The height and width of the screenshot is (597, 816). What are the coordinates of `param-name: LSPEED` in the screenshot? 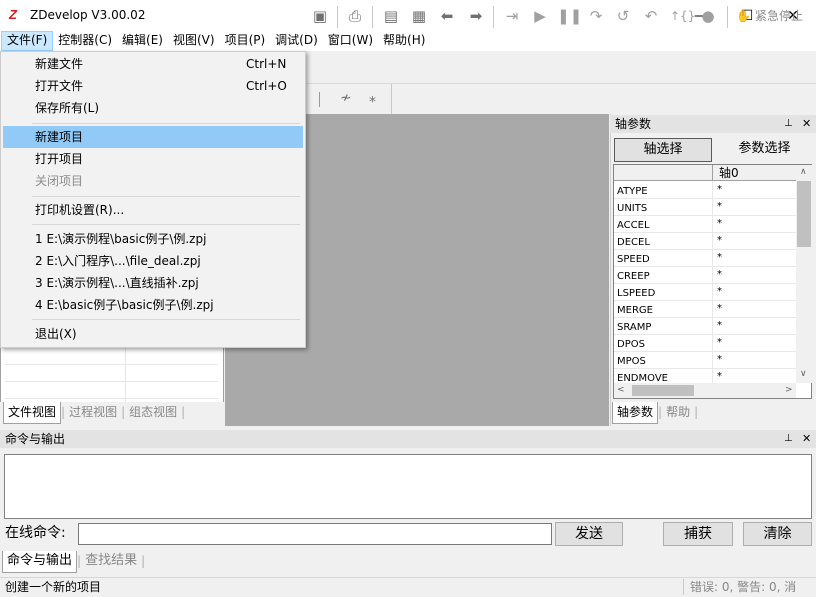 It's located at (636, 293).